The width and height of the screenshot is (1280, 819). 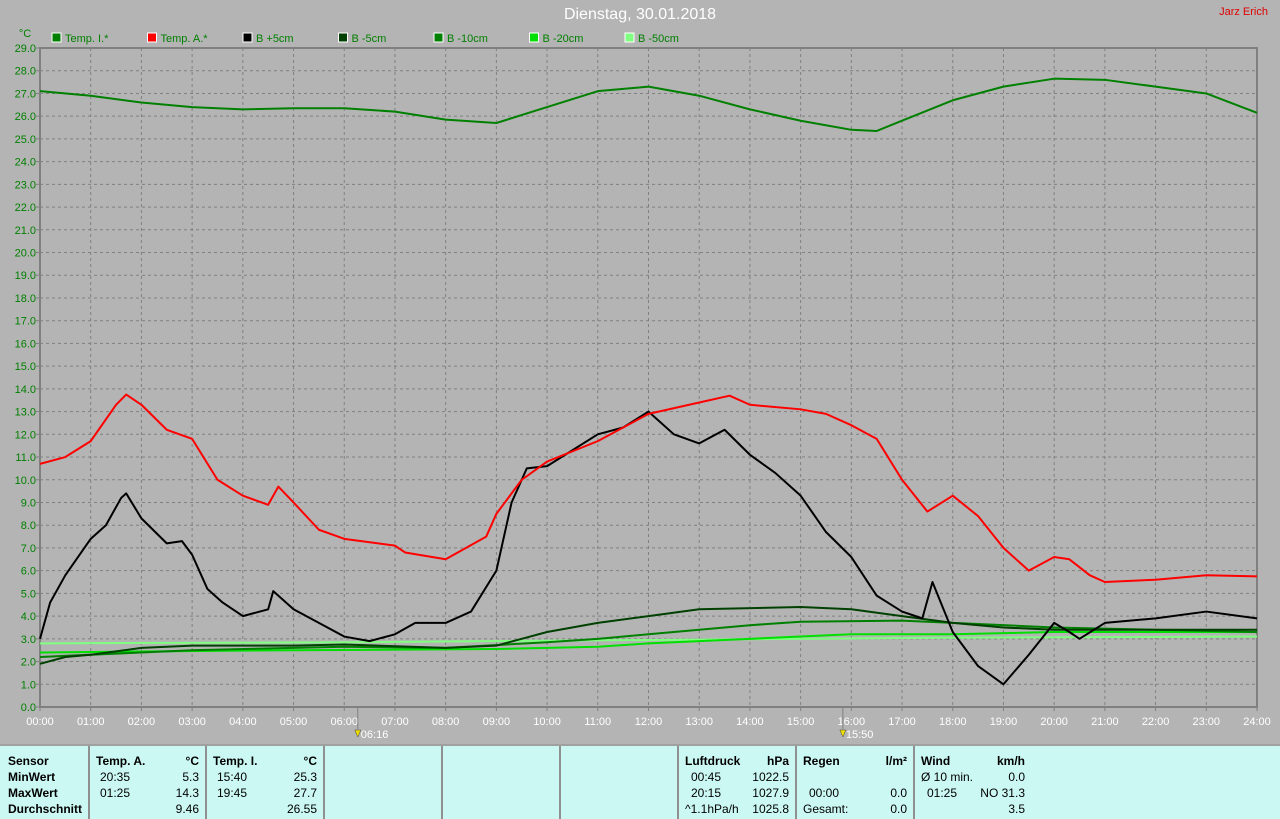 What do you see at coordinates (770, 777) in the screenshot?
I see `pressure-min: 1022.5` at bounding box center [770, 777].